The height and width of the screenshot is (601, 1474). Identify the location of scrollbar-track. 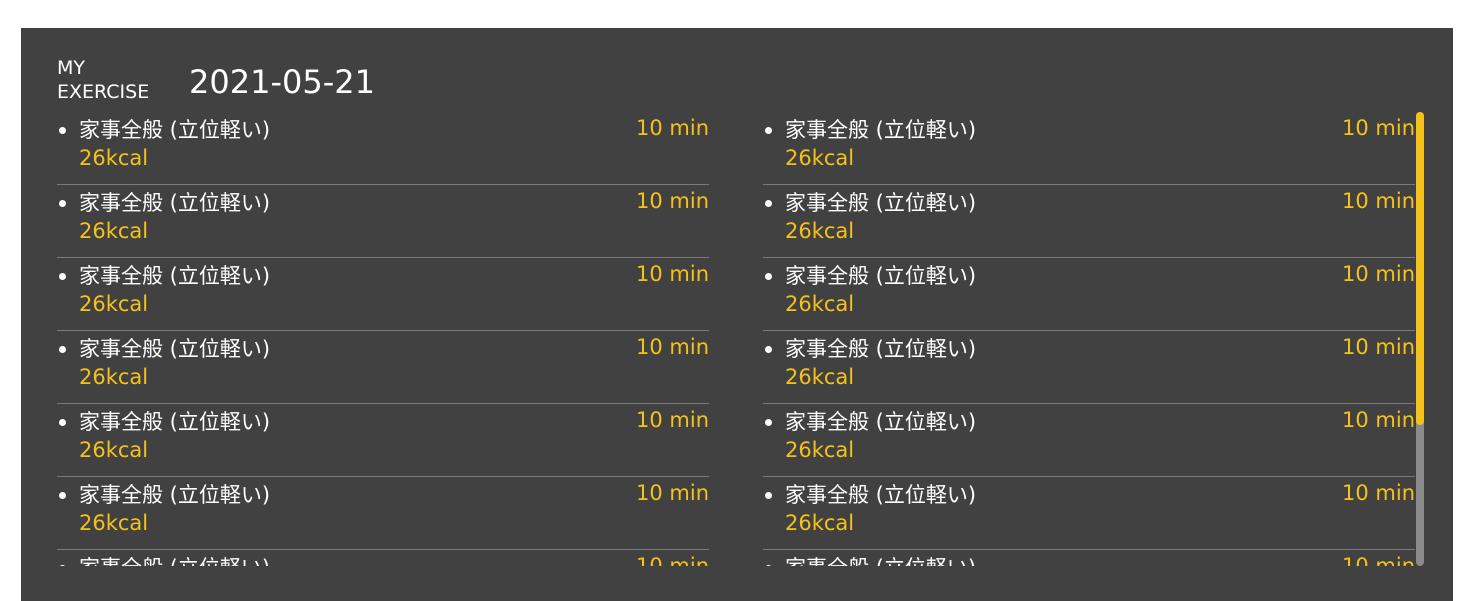
(1420, 339).